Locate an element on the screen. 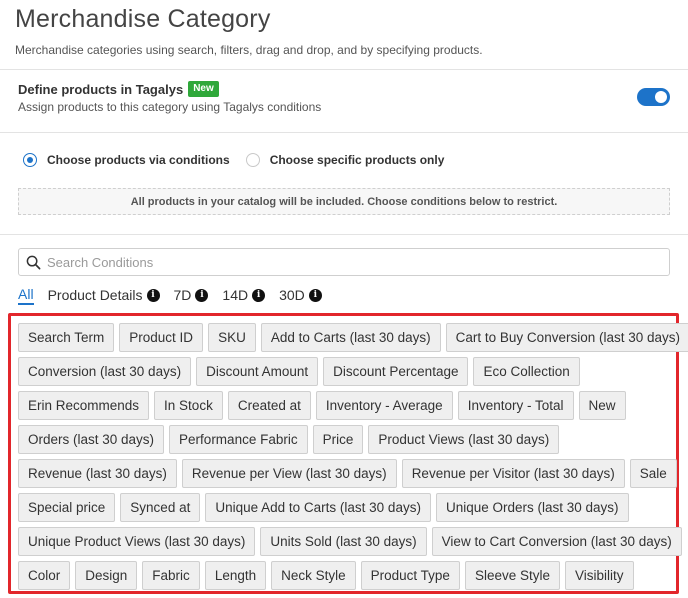  condition-chip: Unique Add to Carts (last 30 days) is located at coordinates (318, 507).